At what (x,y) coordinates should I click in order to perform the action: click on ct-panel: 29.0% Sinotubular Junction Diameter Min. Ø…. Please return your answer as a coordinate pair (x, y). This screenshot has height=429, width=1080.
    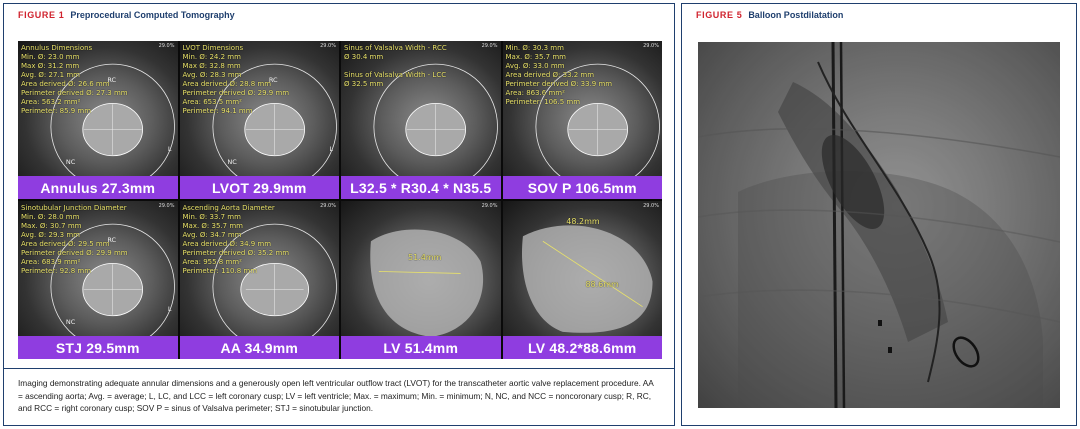
    Looking at the image, I should click on (98, 280).